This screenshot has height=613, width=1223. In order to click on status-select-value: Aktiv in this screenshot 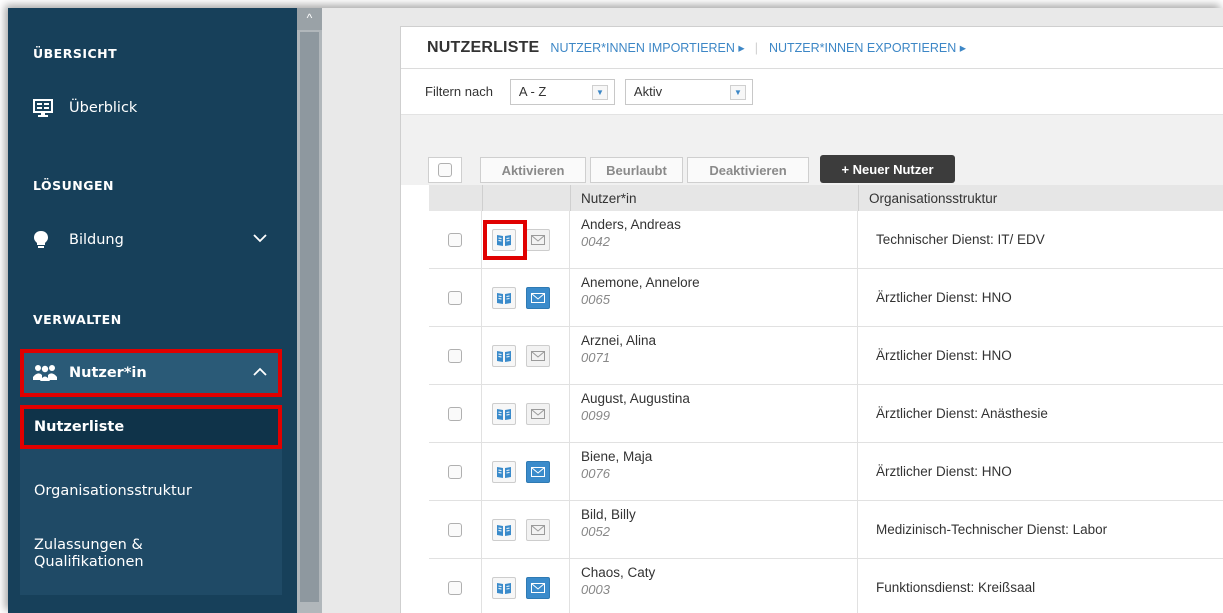, I will do `click(648, 91)`.